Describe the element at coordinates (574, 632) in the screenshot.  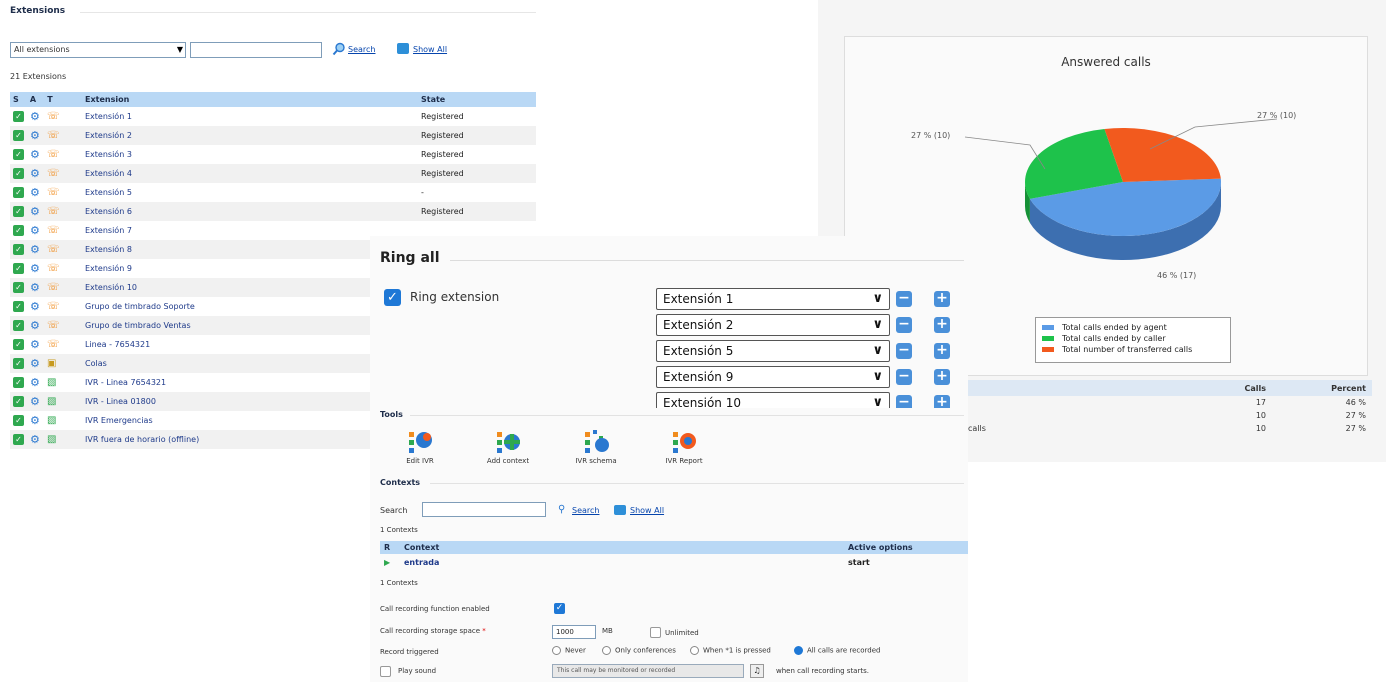
I see `storage-space-input: 1000` at that location.